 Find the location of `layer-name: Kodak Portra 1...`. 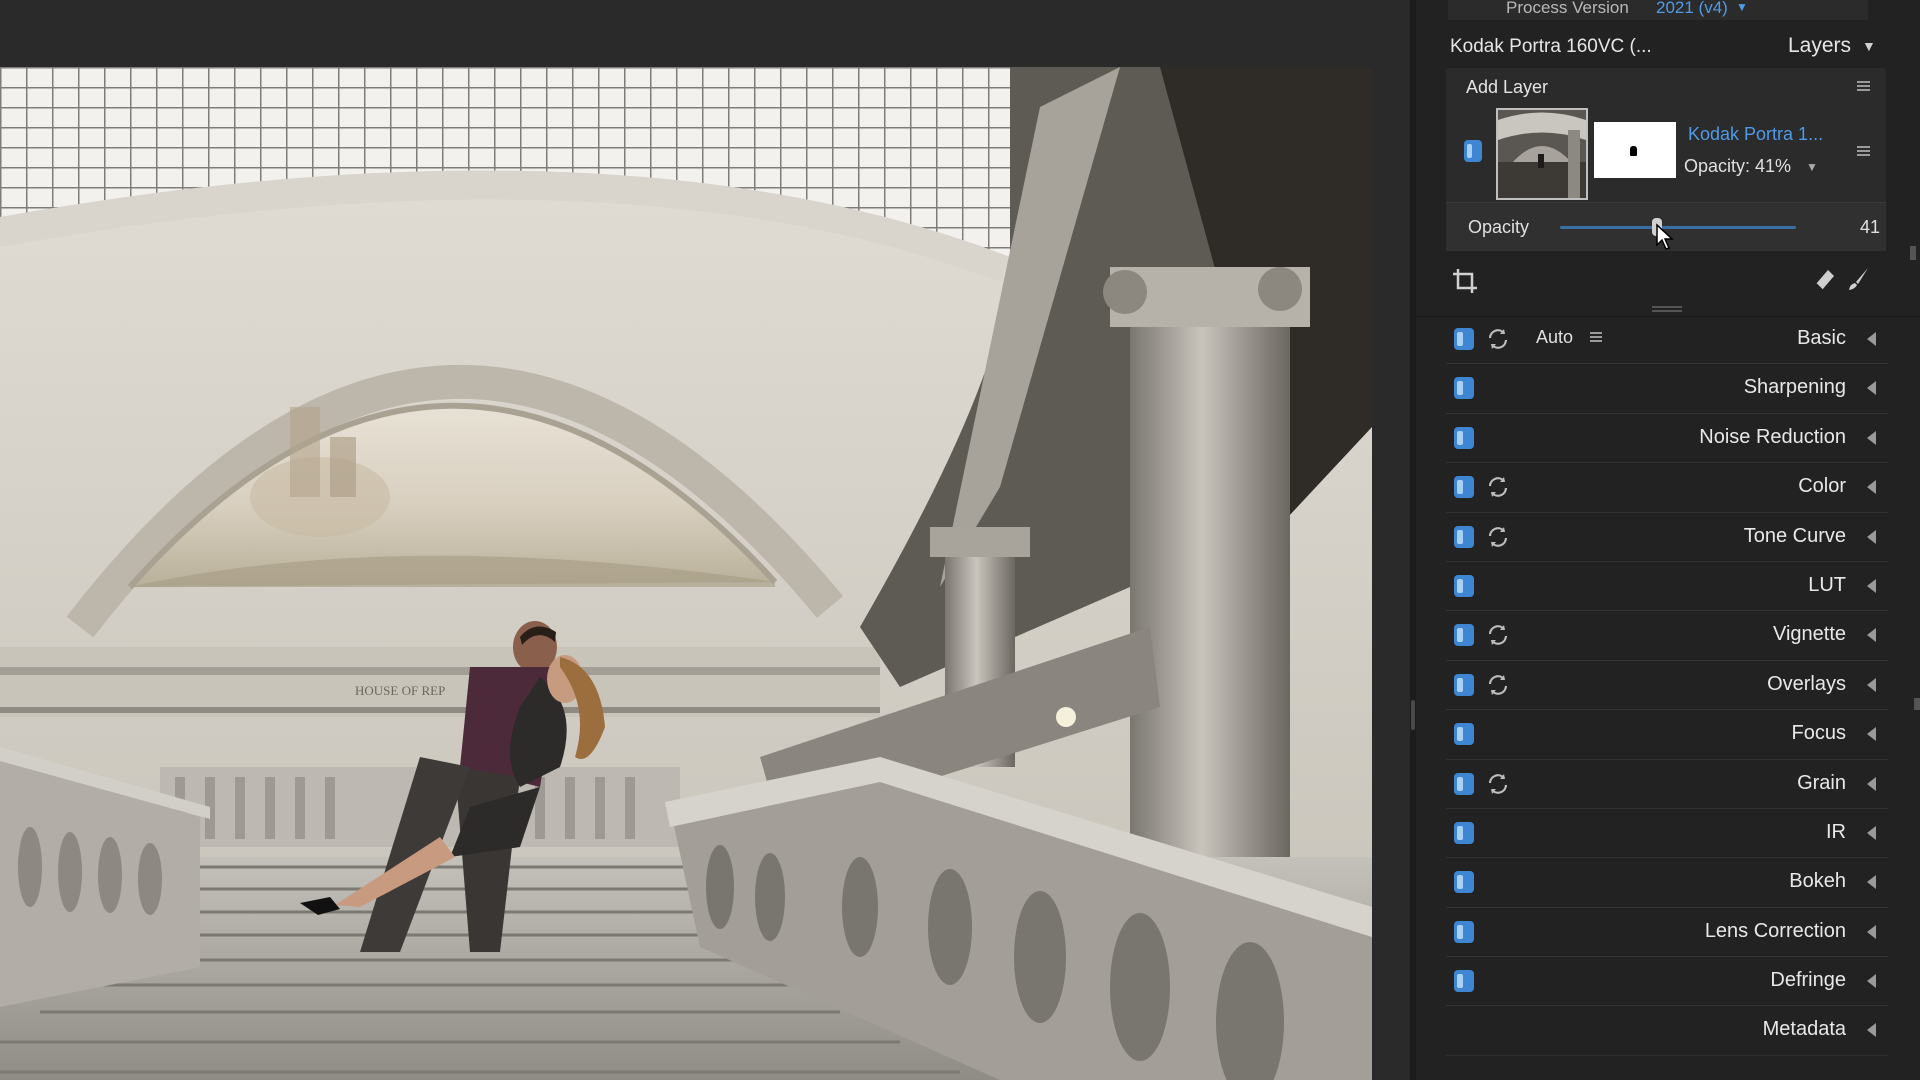

layer-name: Kodak Portra 1... is located at coordinates (1755, 134).